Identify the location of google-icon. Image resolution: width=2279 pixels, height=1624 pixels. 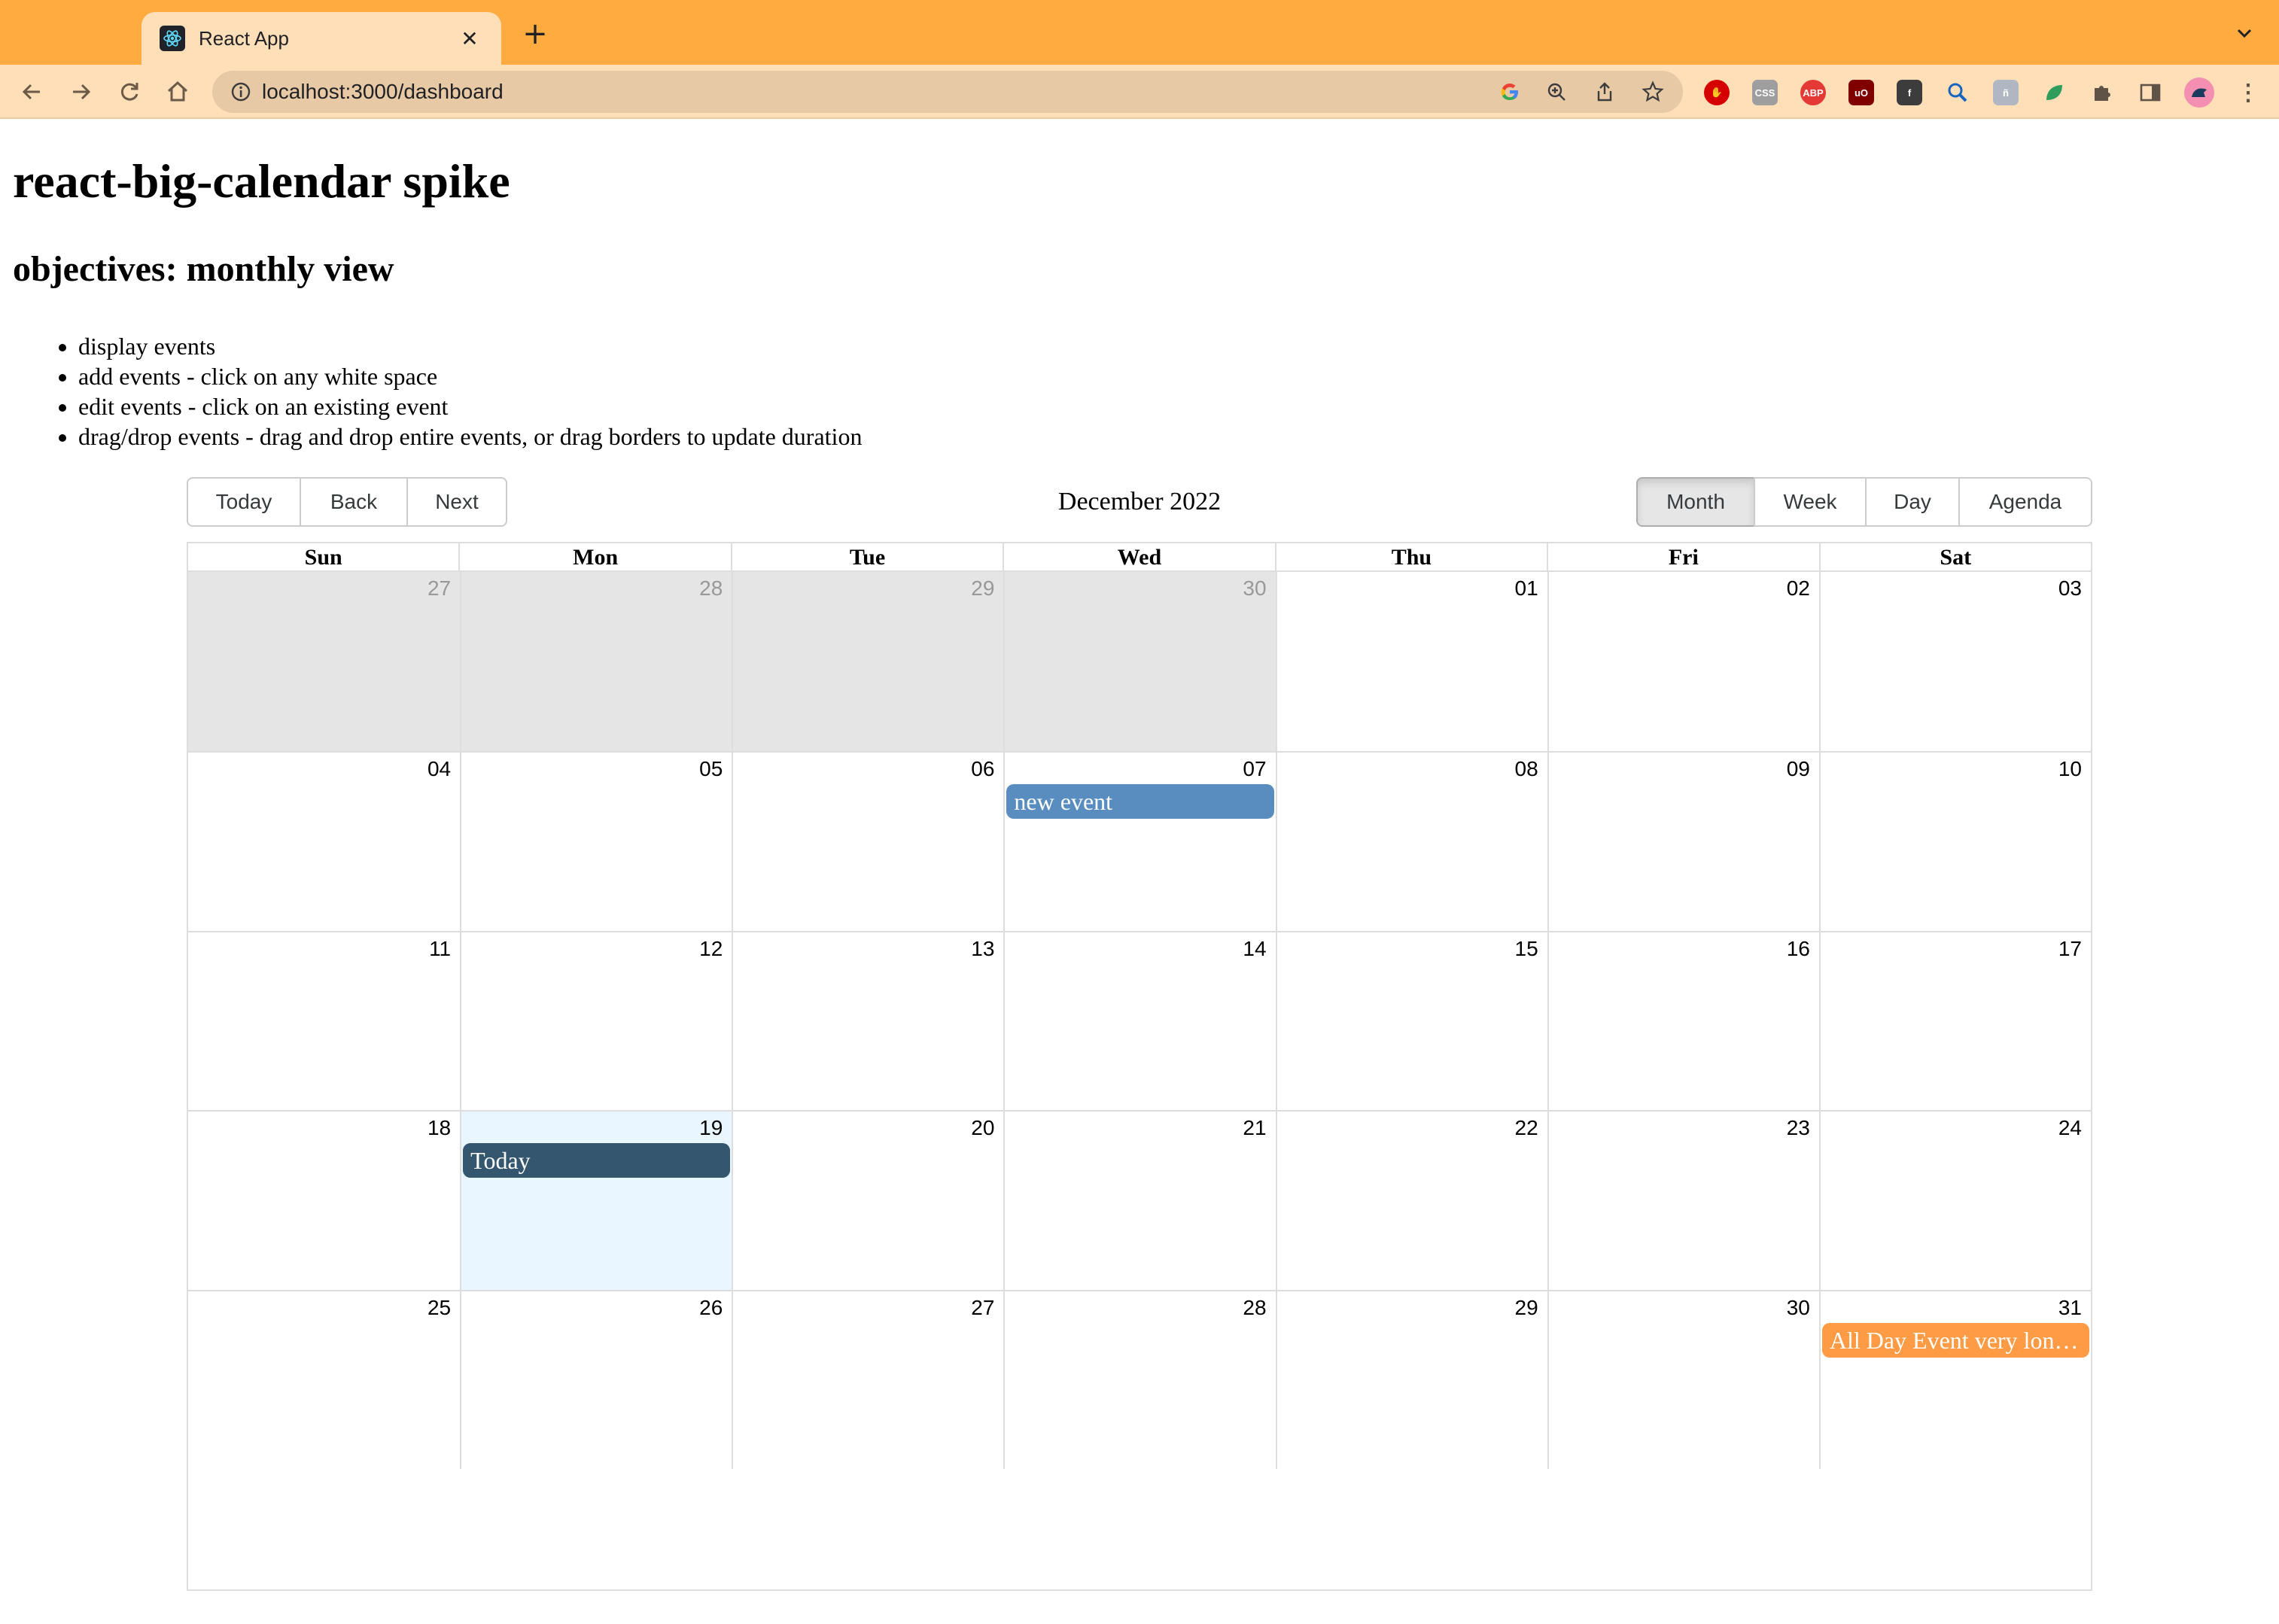
(1510, 92).